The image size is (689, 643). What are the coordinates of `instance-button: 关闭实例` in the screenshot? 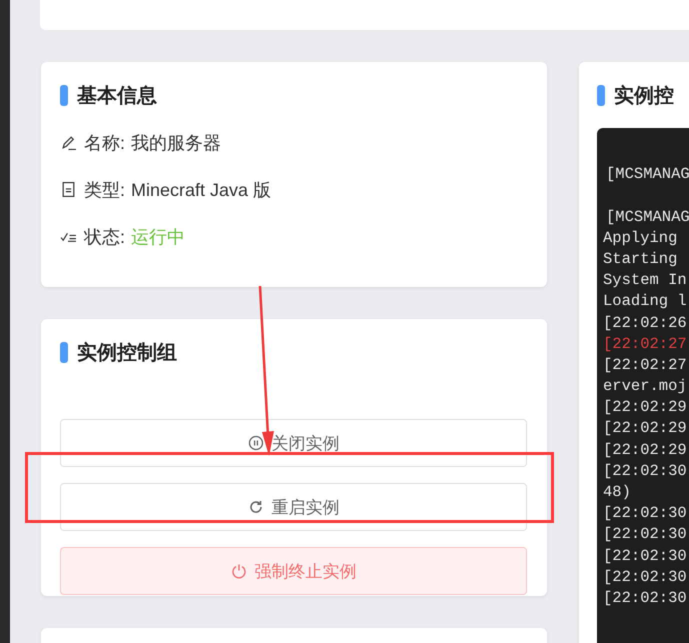 It's located at (293, 443).